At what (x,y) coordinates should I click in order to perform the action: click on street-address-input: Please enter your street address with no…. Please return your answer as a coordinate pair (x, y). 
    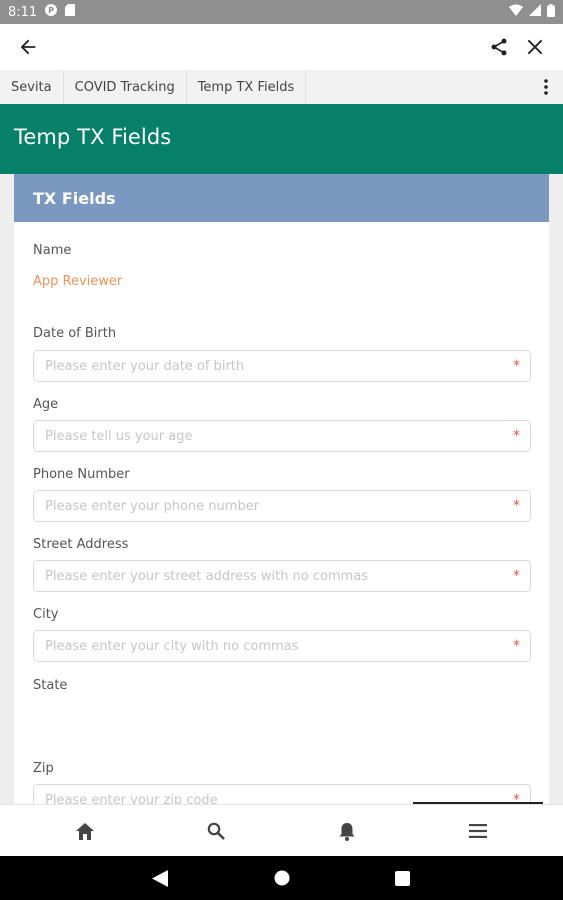
    Looking at the image, I should click on (282, 576).